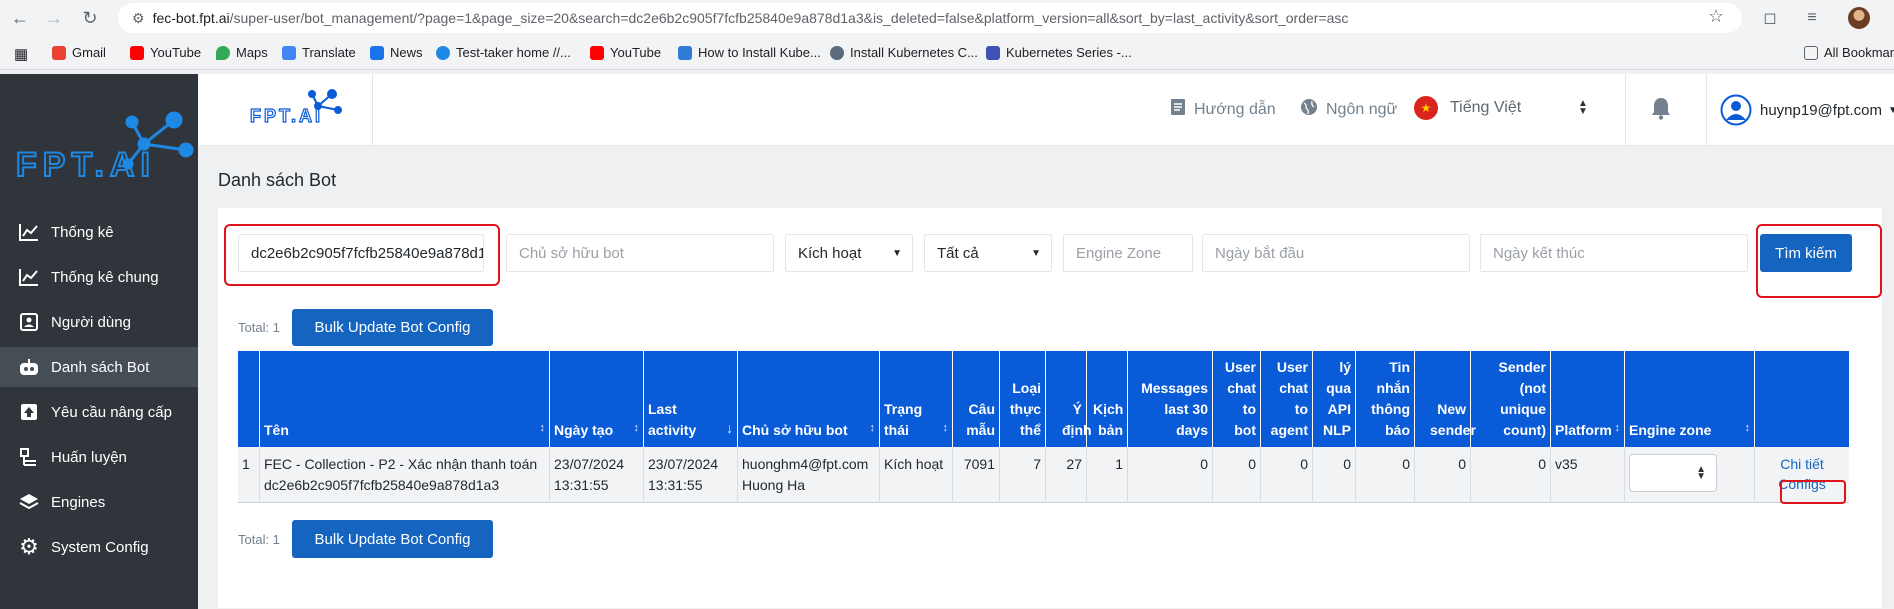  I want to click on engine-zone-input: Engine Zone, so click(1128, 253).